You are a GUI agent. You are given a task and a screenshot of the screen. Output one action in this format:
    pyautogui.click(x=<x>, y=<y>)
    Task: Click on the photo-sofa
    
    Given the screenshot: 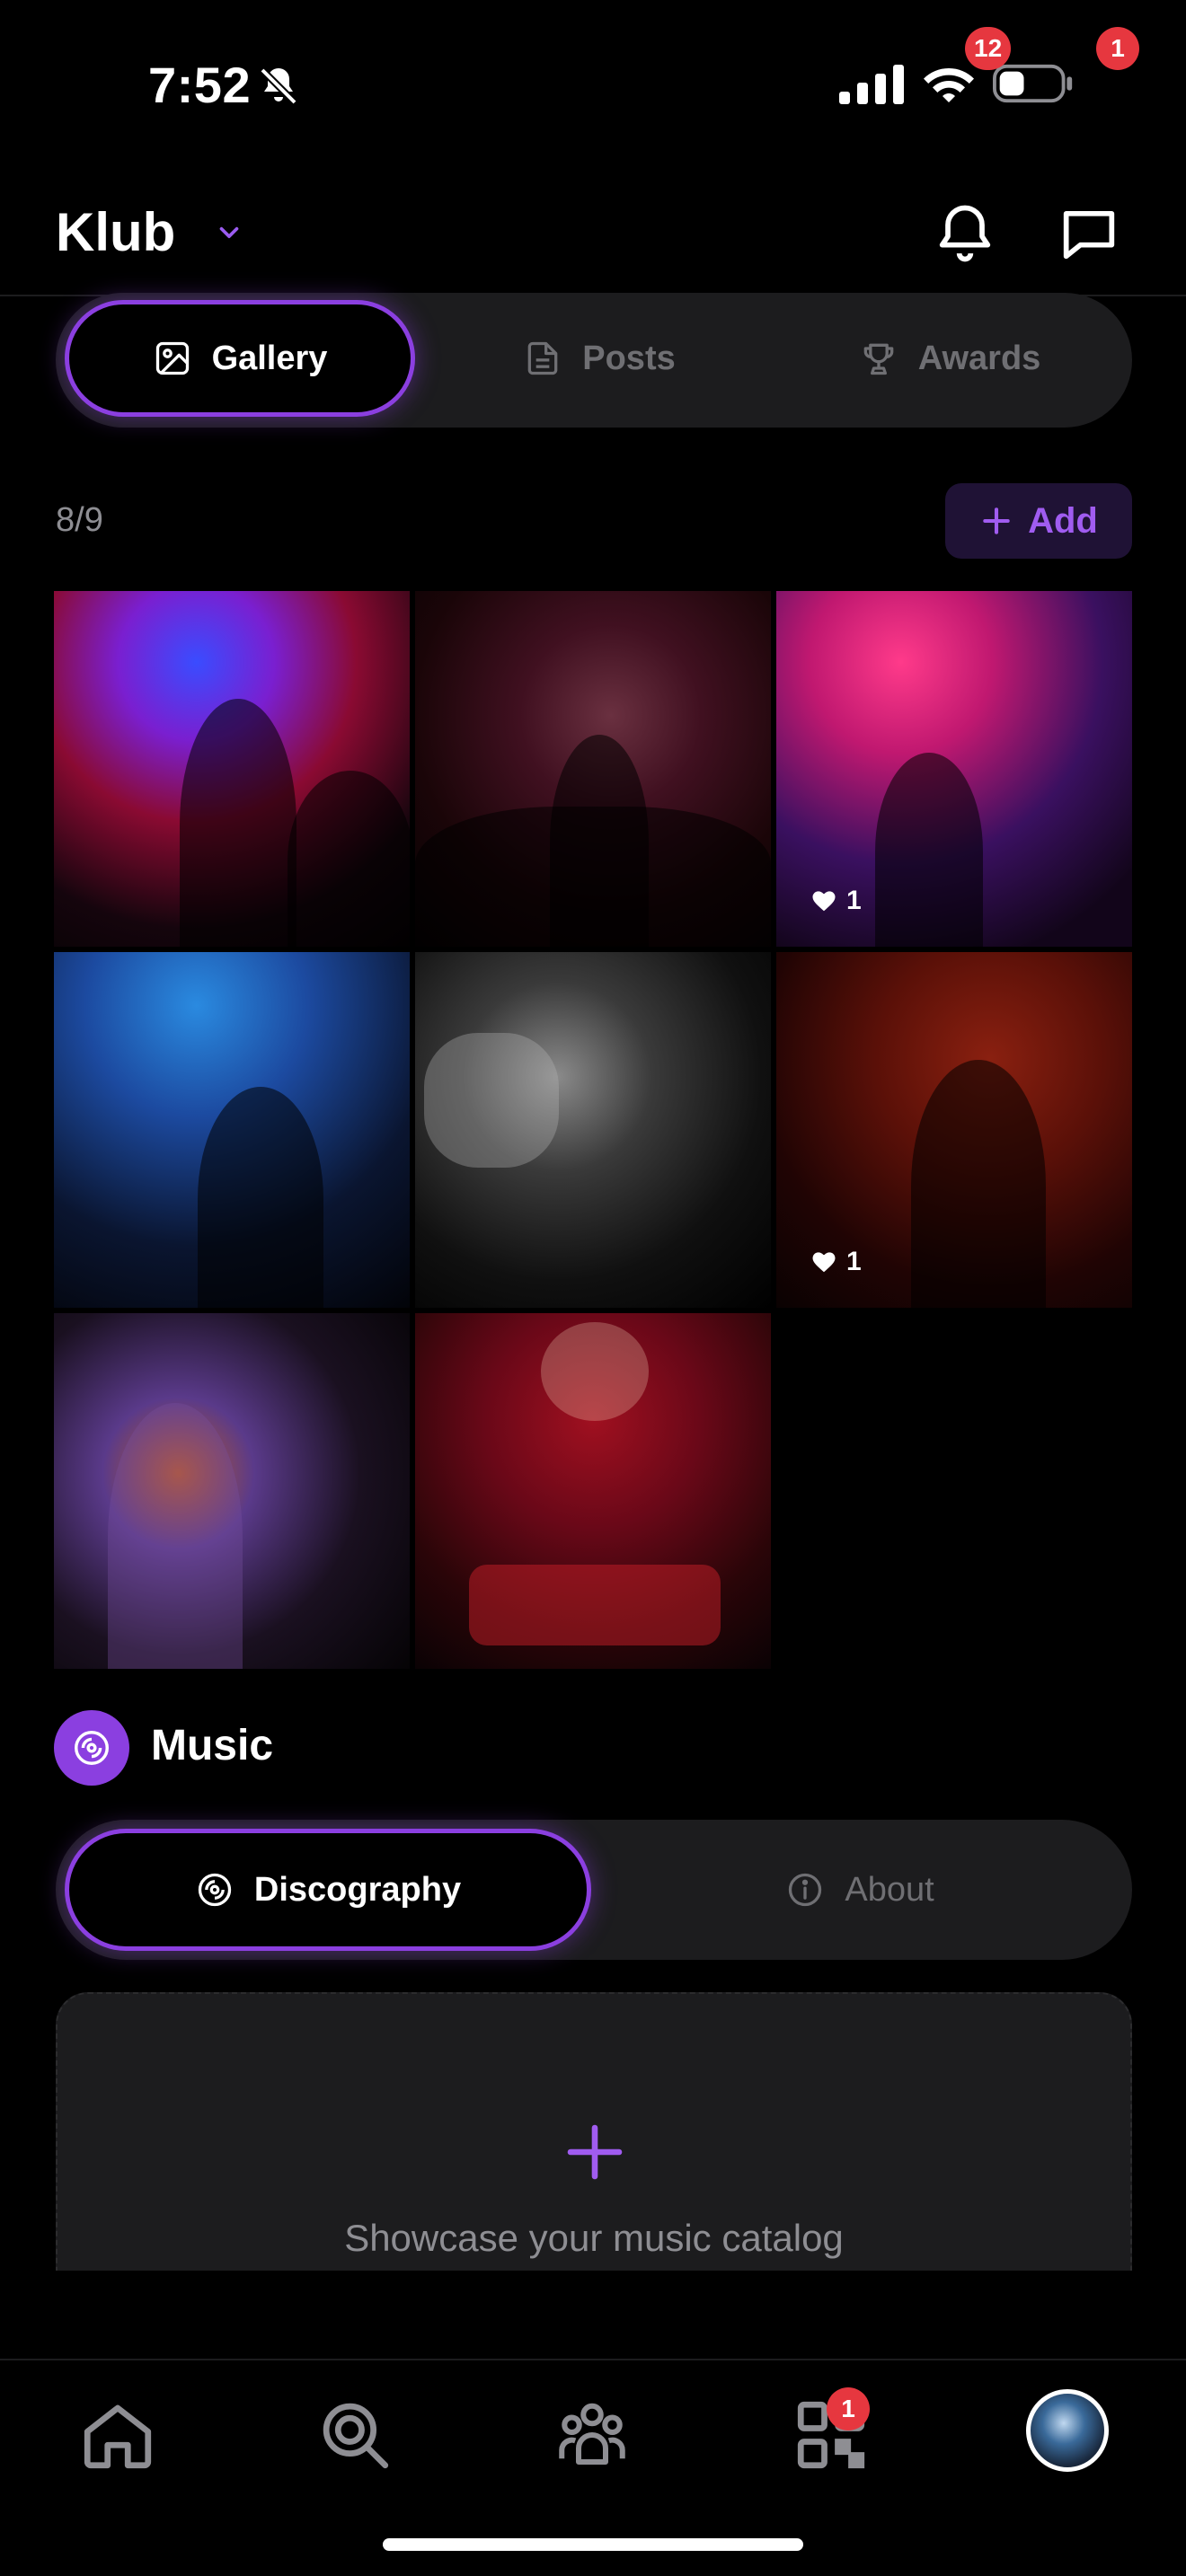 What is the action you would take?
    pyautogui.click(x=595, y=1605)
    